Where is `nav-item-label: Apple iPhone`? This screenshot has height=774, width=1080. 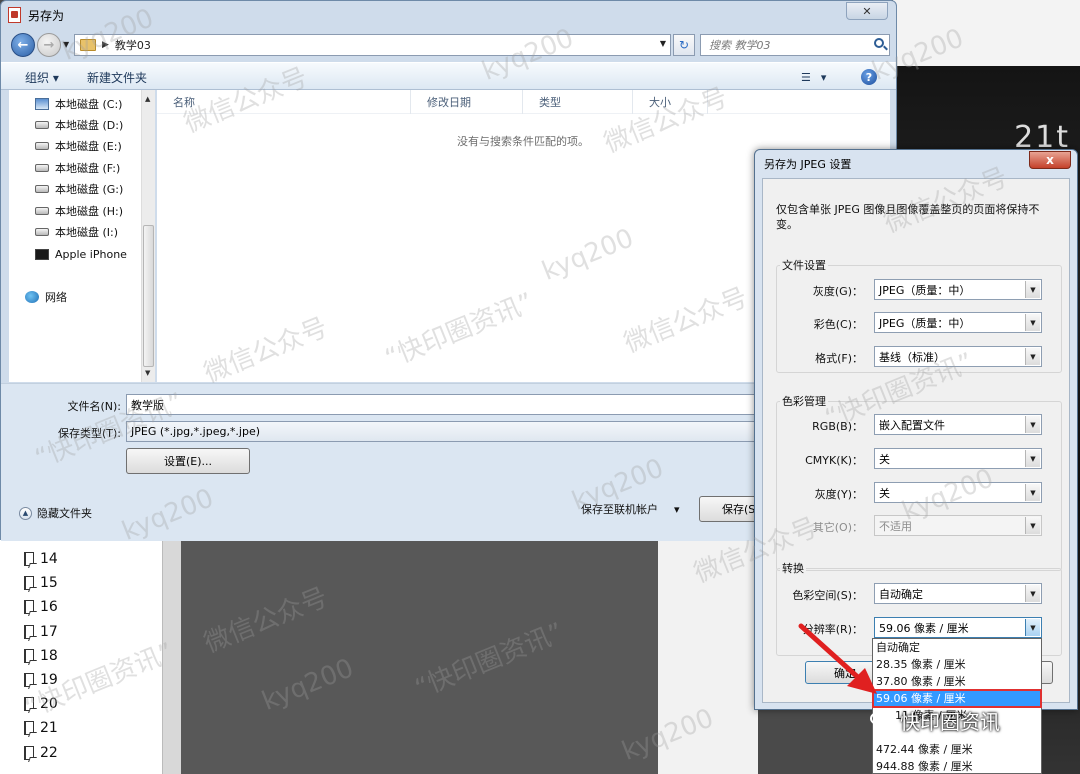 nav-item-label: Apple iPhone is located at coordinates (91, 254).